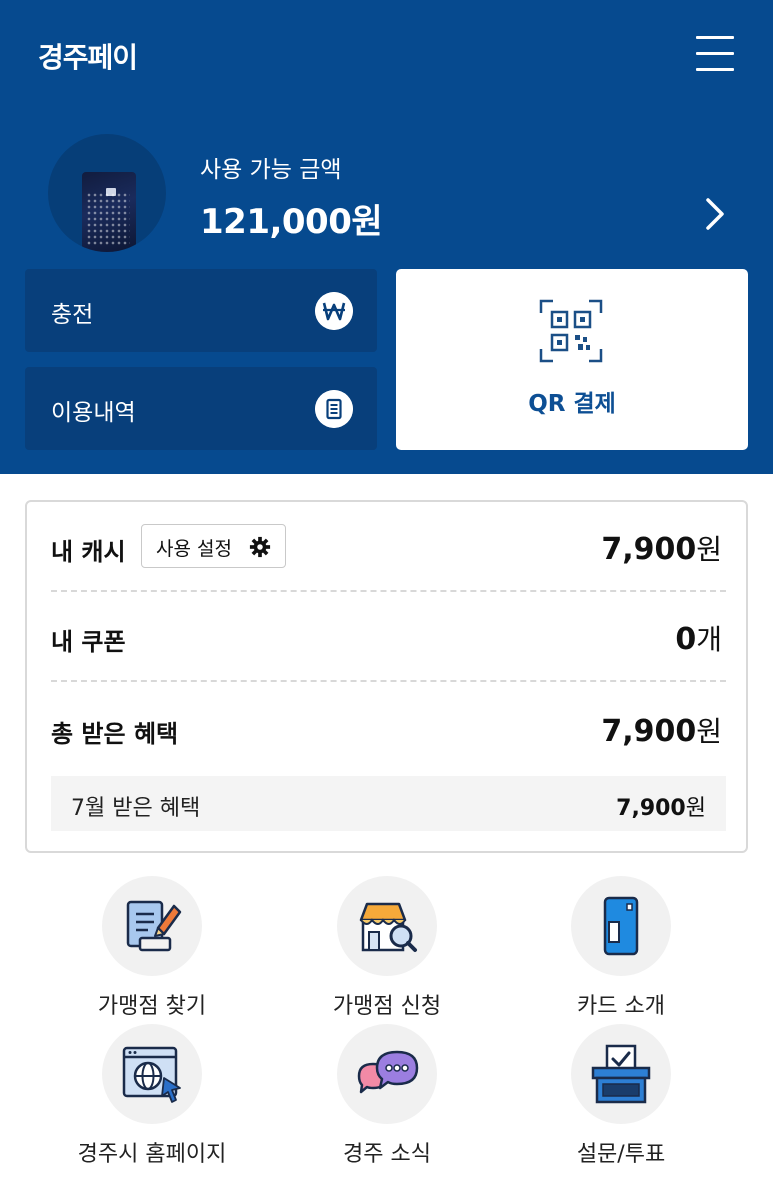 The width and height of the screenshot is (773, 1182). What do you see at coordinates (649, 549) in the screenshot?
I see `my-cash-amount: 7,900` at bounding box center [649, 549].